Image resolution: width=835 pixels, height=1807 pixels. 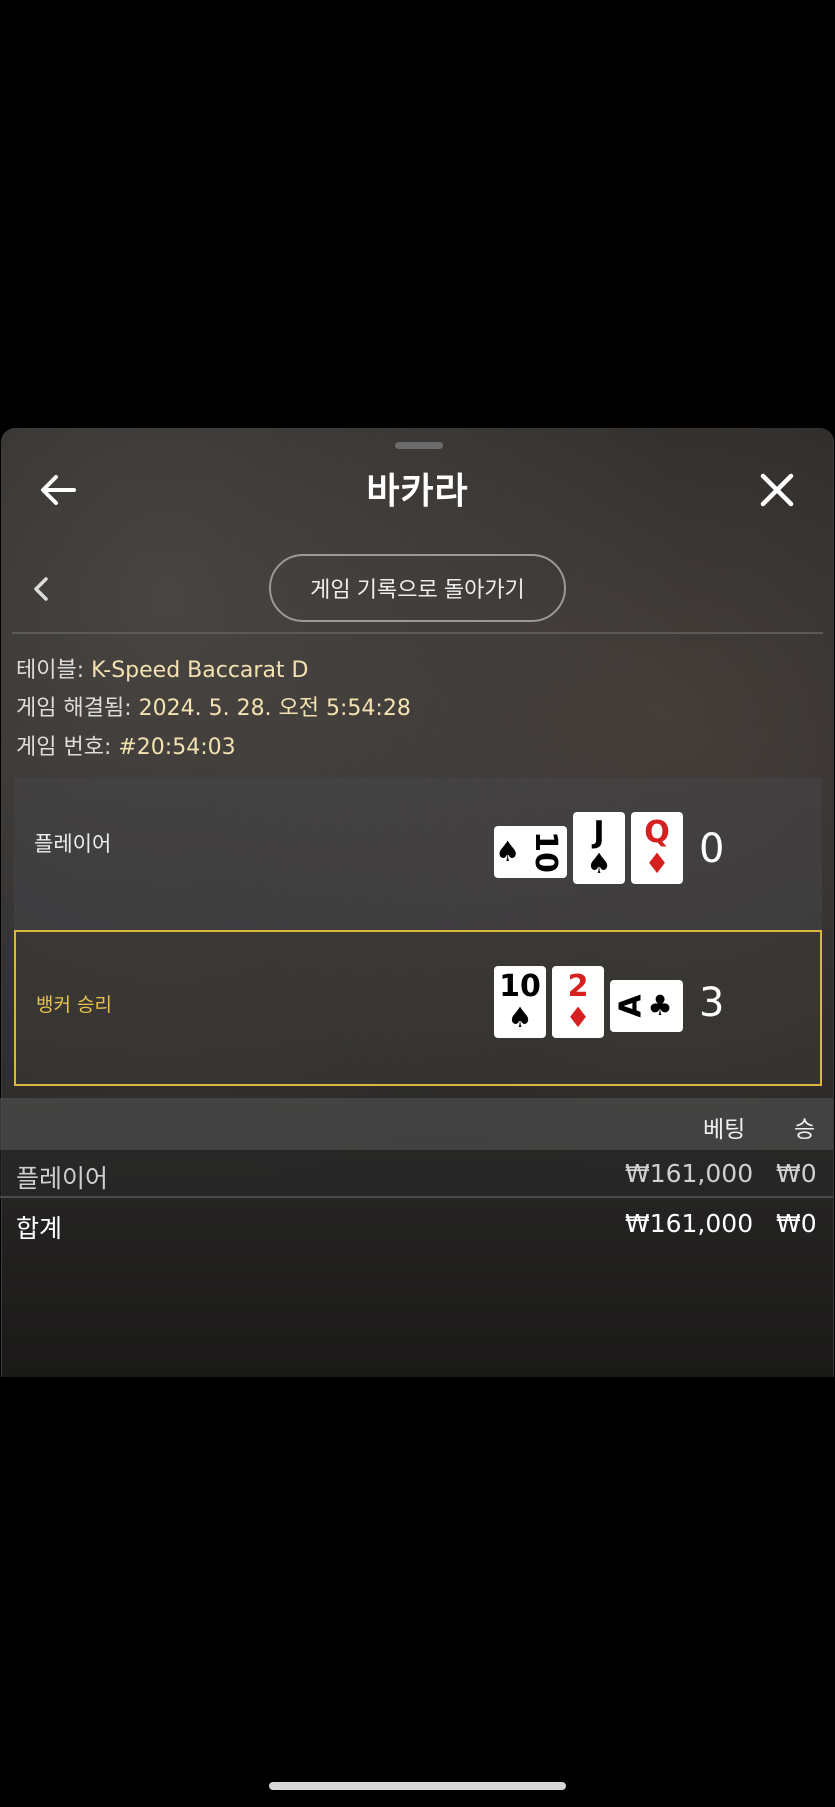 I want to click on win-column-header: 승, so click(x=805, y=1130).